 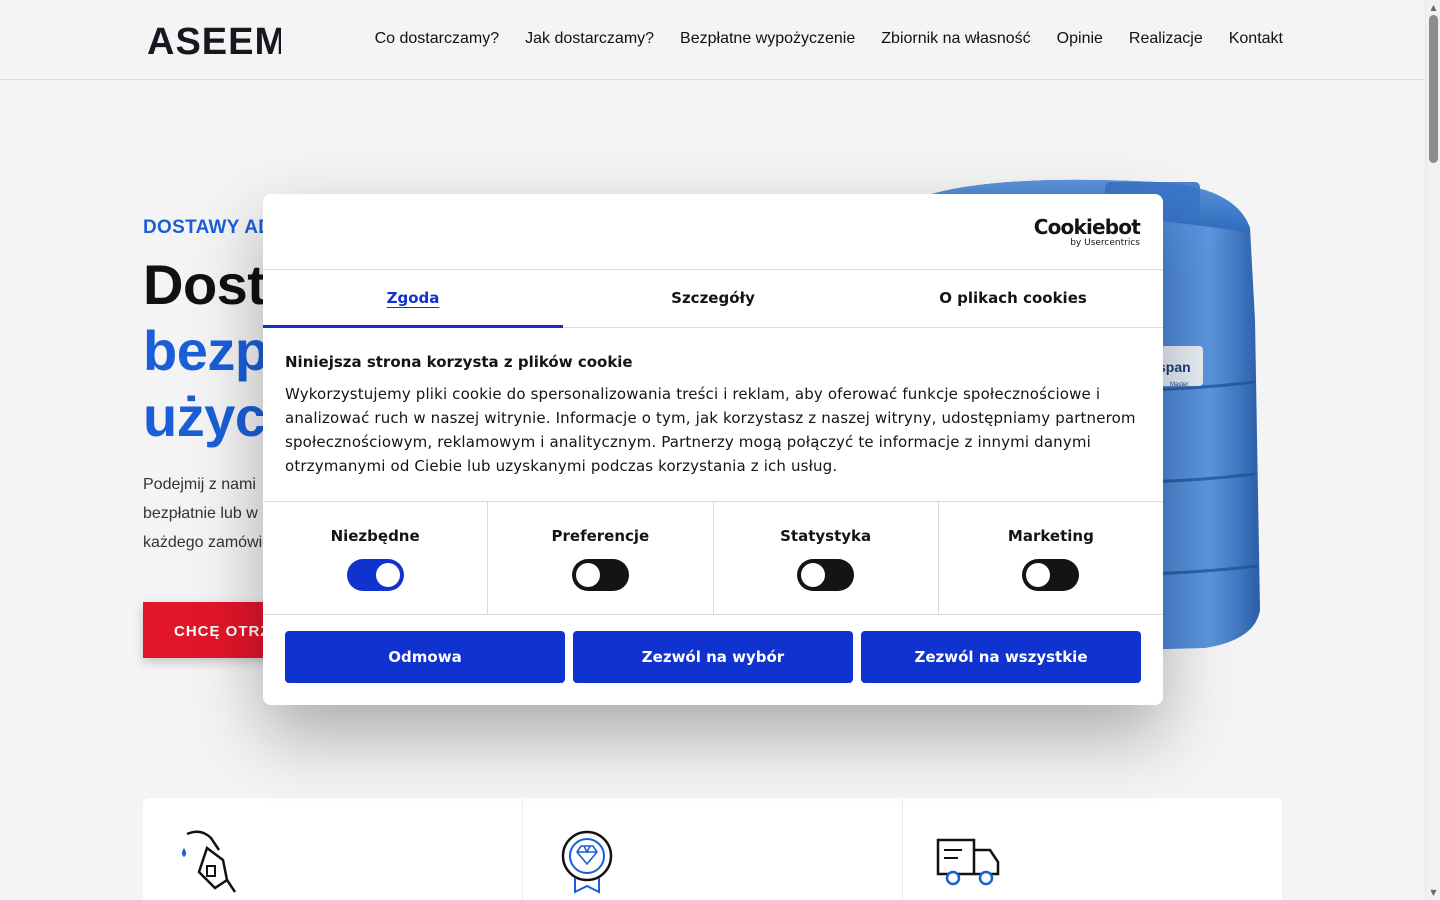 I want to click on scroll-thumb, so click(x=1433, y=89).